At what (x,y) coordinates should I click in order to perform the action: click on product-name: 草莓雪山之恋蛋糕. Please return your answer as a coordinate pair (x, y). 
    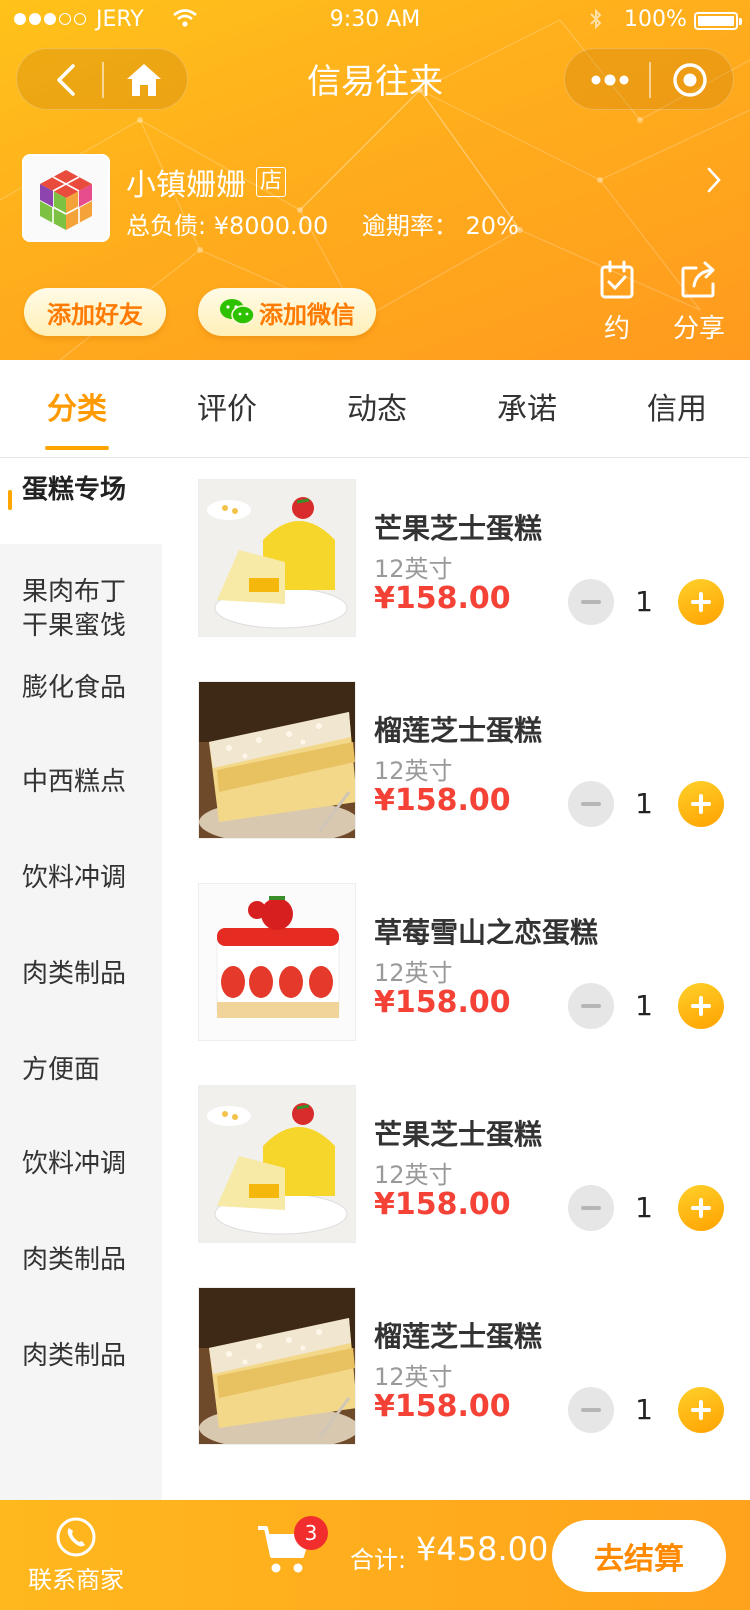
    Looking at the image, I should click on (486, 932).